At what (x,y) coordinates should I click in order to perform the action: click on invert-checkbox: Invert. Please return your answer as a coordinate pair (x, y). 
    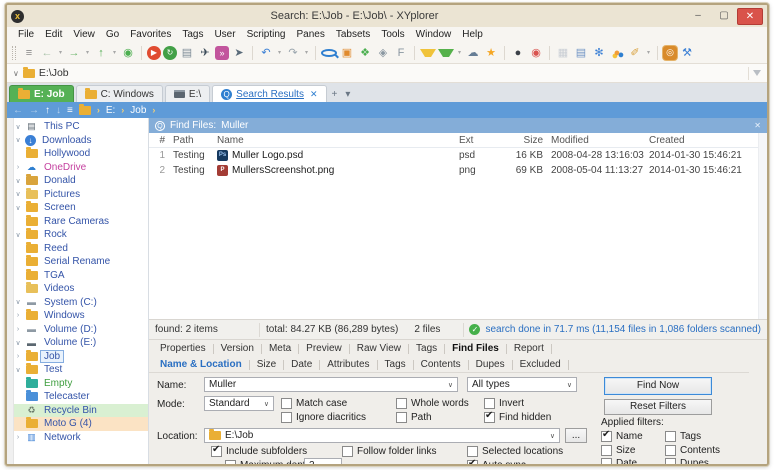
    Looking at the image, I should click on (504, 403).